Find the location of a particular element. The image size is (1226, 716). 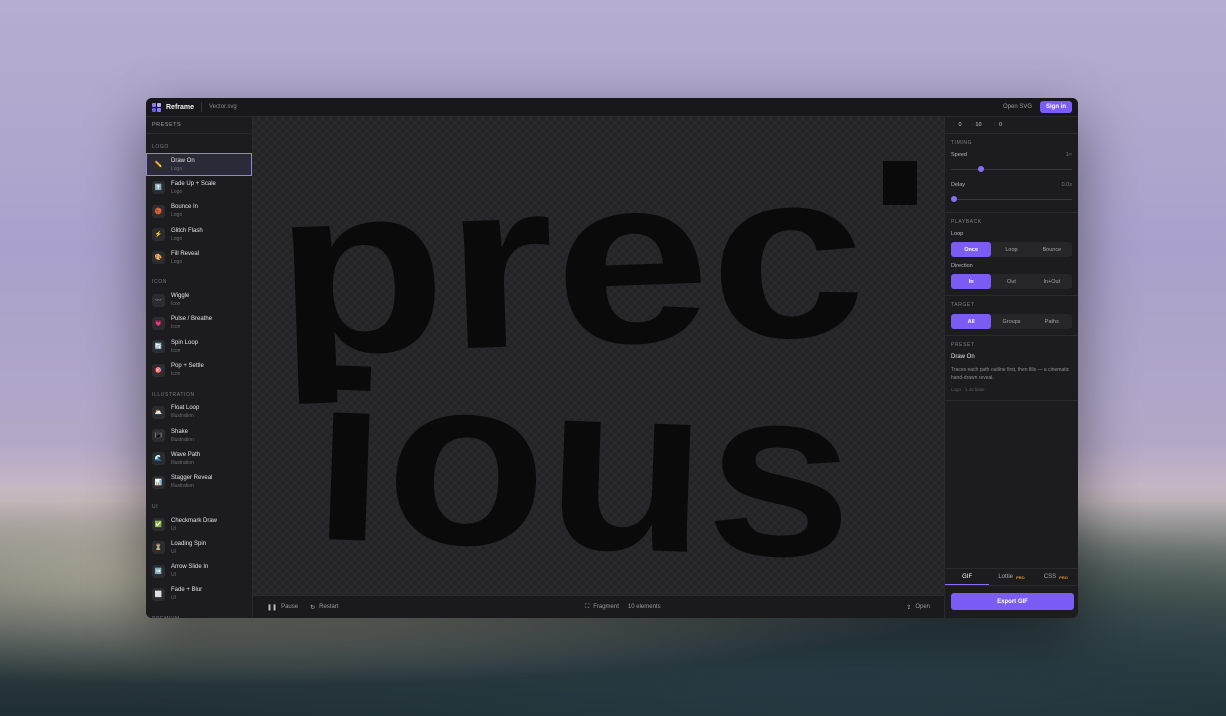

loop-option-bounce: Bounce is located at coordinates (1052, 249).